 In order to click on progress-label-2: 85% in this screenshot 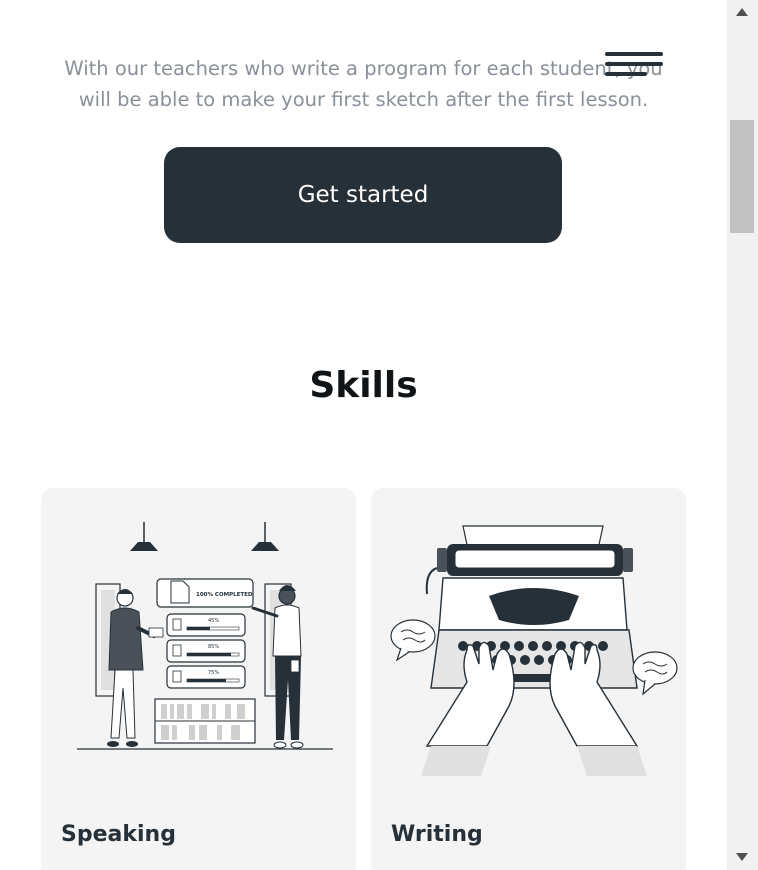, I will do `click(213, 647)`.